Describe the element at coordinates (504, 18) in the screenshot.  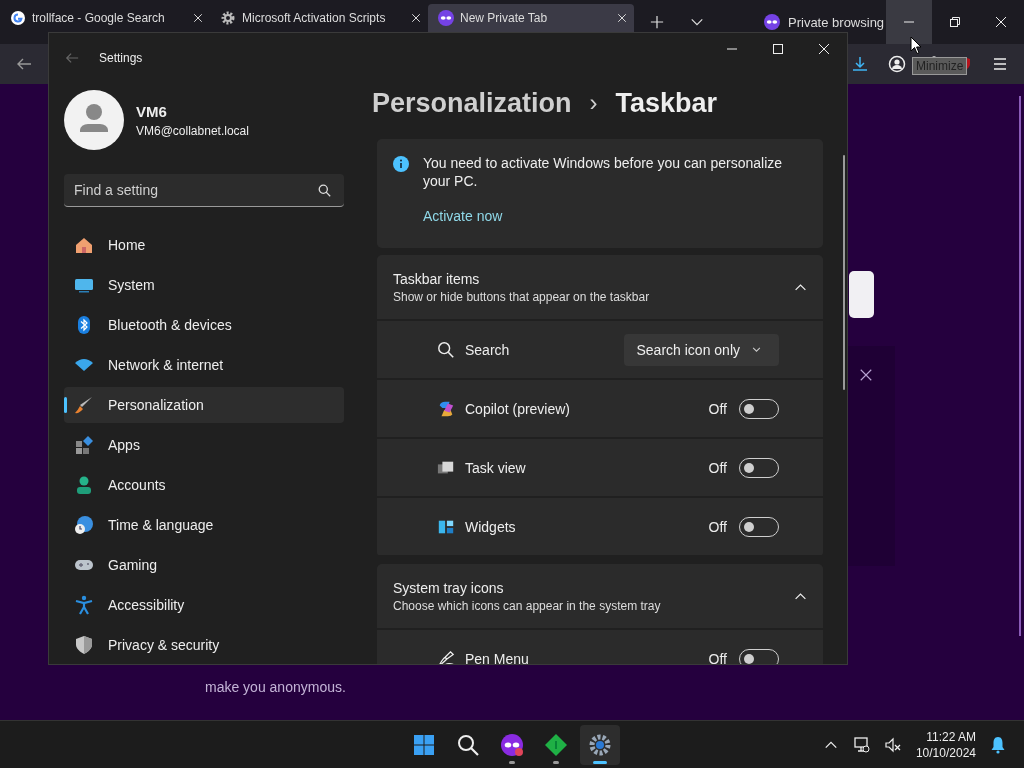
I see `tab-title: New Private Tab` at that location.